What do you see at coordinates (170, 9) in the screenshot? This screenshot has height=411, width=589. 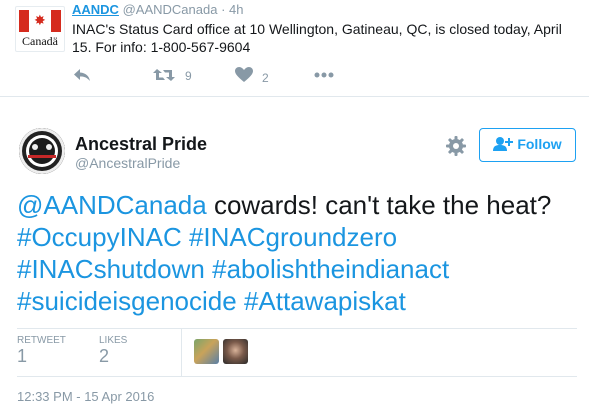 I see `parent-author-handle: @AANDCanada` at bounding box center [170, 9].